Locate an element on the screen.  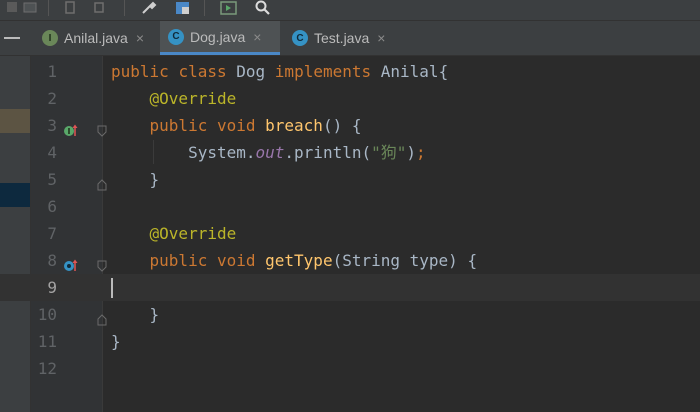
code-line: 2 @Override is located at coordinates (350, 98).